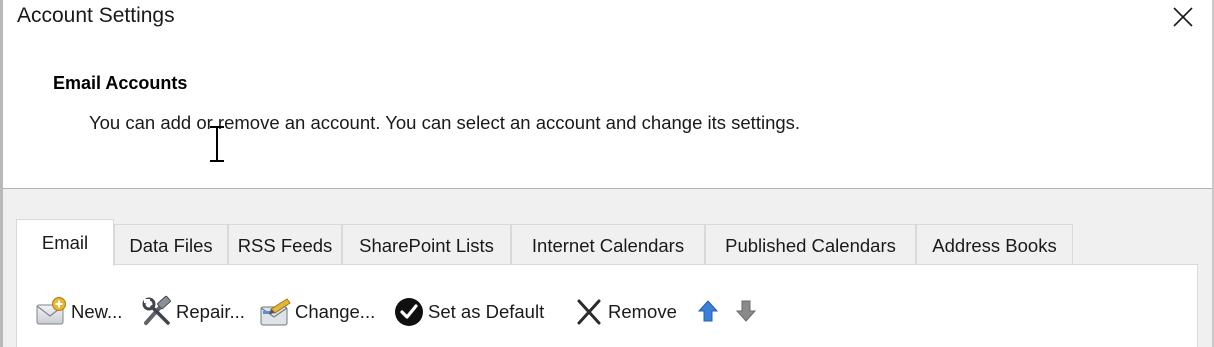 This screenshot has width=1214, height=347. I want to click on tab-email: Email, so click(65, 242).